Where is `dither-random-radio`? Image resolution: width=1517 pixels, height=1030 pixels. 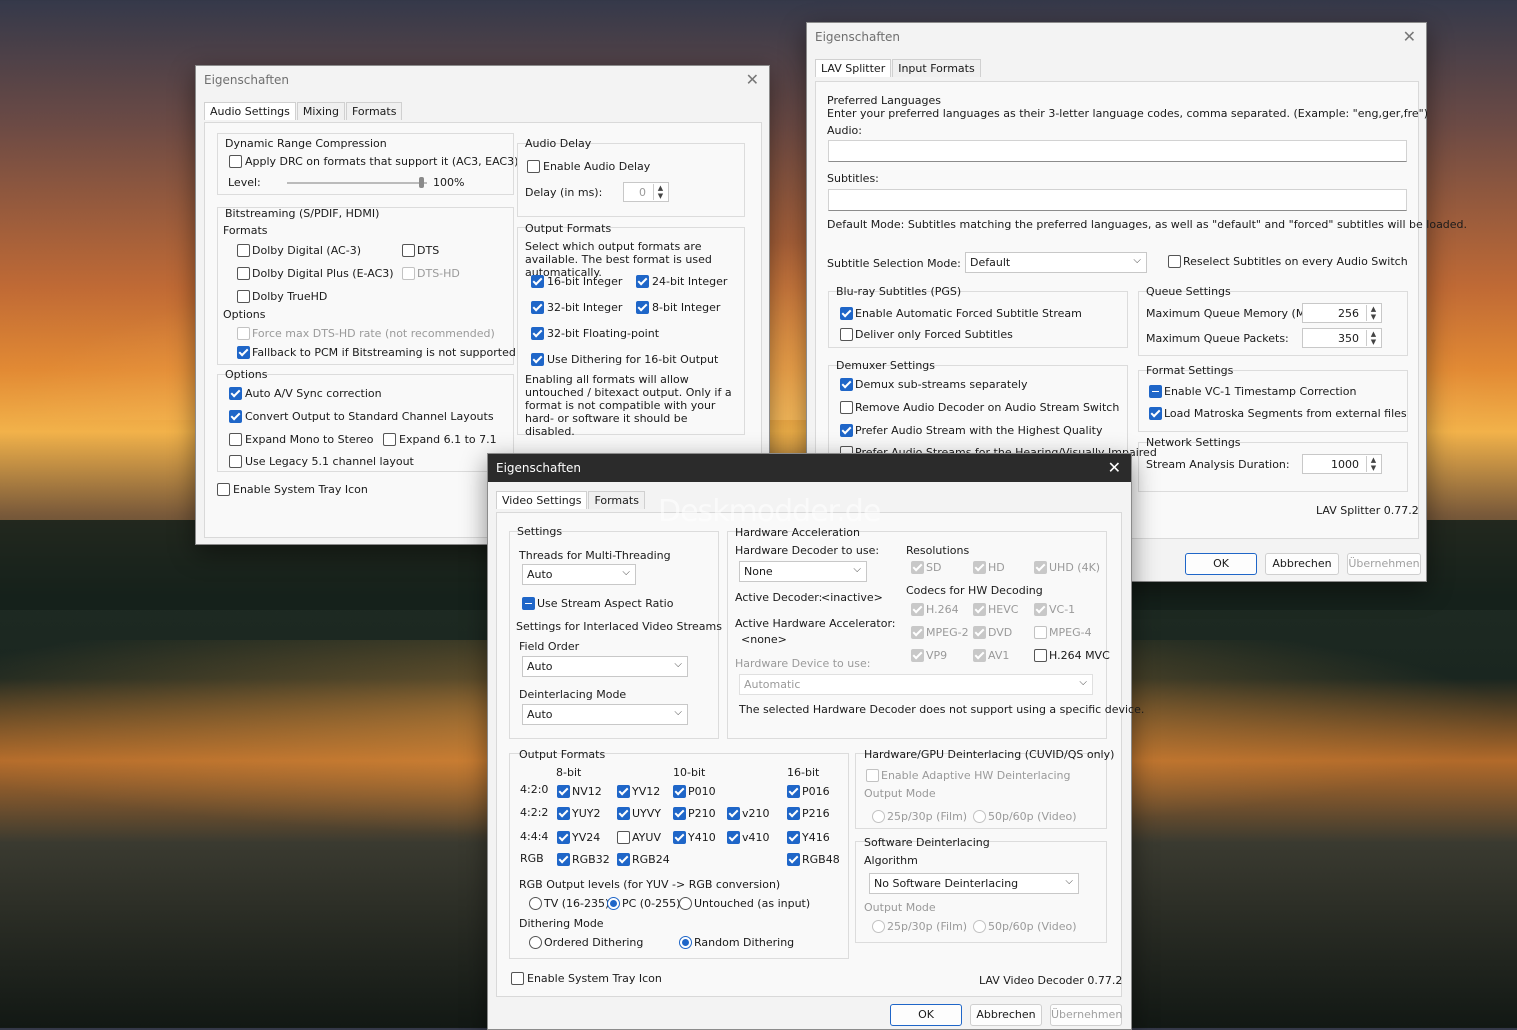
dither-random-radio is located at coordinates (685, 942).